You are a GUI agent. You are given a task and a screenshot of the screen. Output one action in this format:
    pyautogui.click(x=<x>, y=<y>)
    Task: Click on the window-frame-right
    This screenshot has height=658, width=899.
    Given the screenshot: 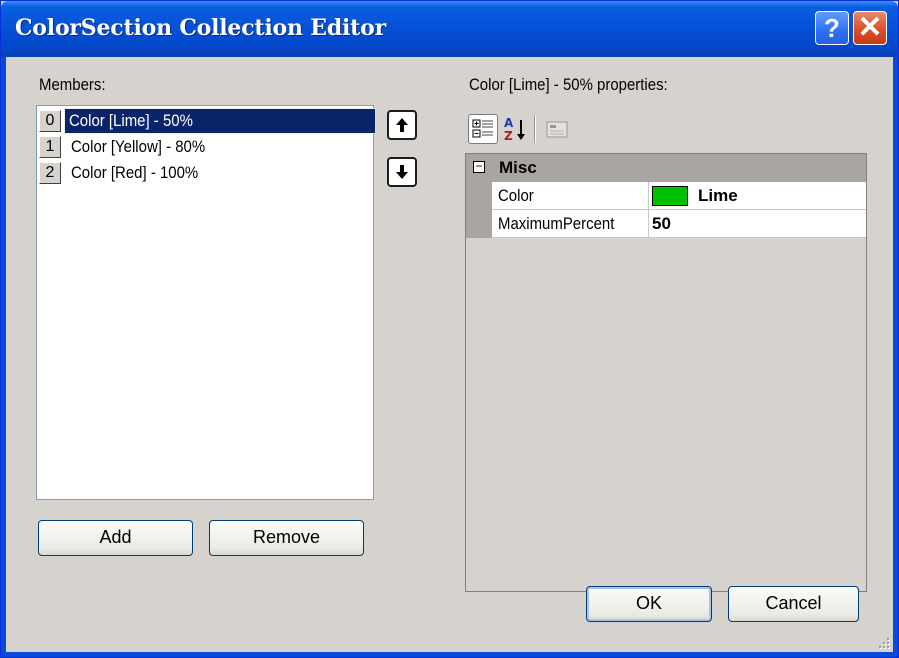 What is the action you would take?
    pyautogui.click(x=895, y=357)
    